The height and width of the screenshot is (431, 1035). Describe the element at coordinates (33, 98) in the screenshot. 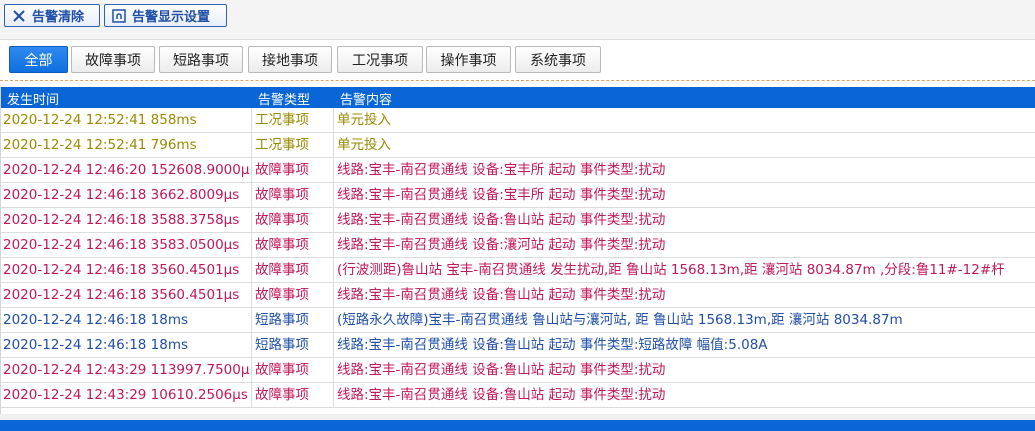

I see `column-header-time: 发生时间` at that location.